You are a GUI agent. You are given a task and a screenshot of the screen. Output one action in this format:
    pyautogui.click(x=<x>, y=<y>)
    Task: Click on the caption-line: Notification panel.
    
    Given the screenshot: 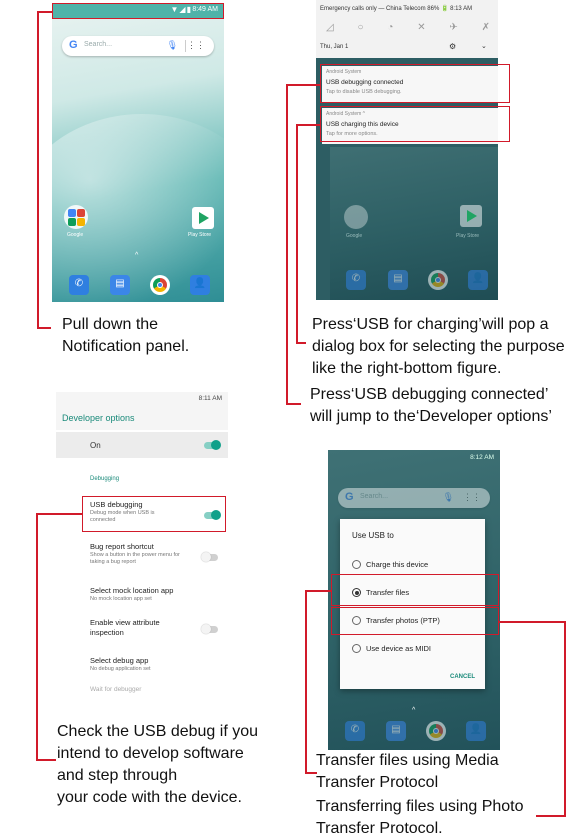 What is the action you would take?
    pyautogui.click(x=126, y=346)
    